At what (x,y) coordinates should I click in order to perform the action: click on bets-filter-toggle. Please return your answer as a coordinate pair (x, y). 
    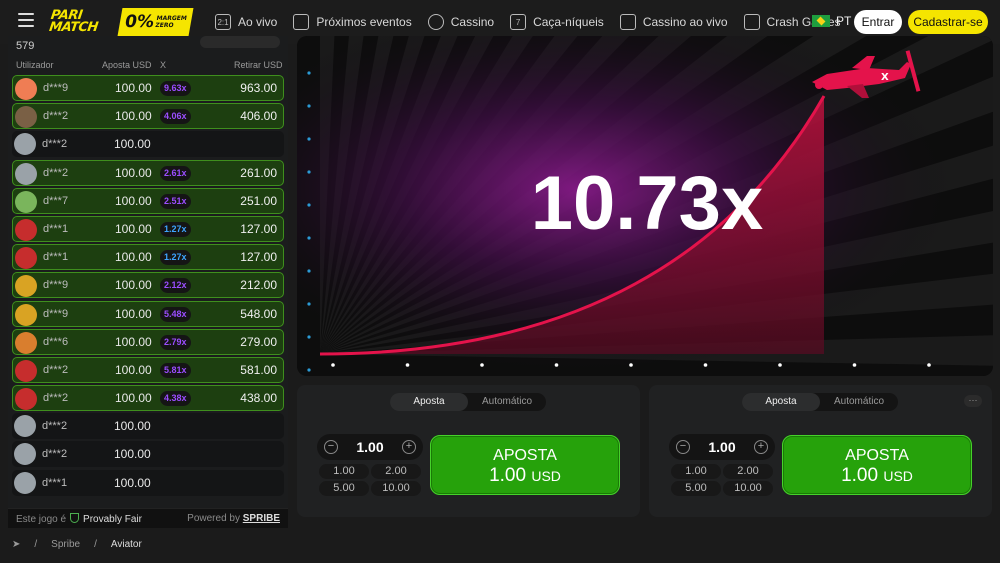
    Looking at the image, I should click on (240, 42).